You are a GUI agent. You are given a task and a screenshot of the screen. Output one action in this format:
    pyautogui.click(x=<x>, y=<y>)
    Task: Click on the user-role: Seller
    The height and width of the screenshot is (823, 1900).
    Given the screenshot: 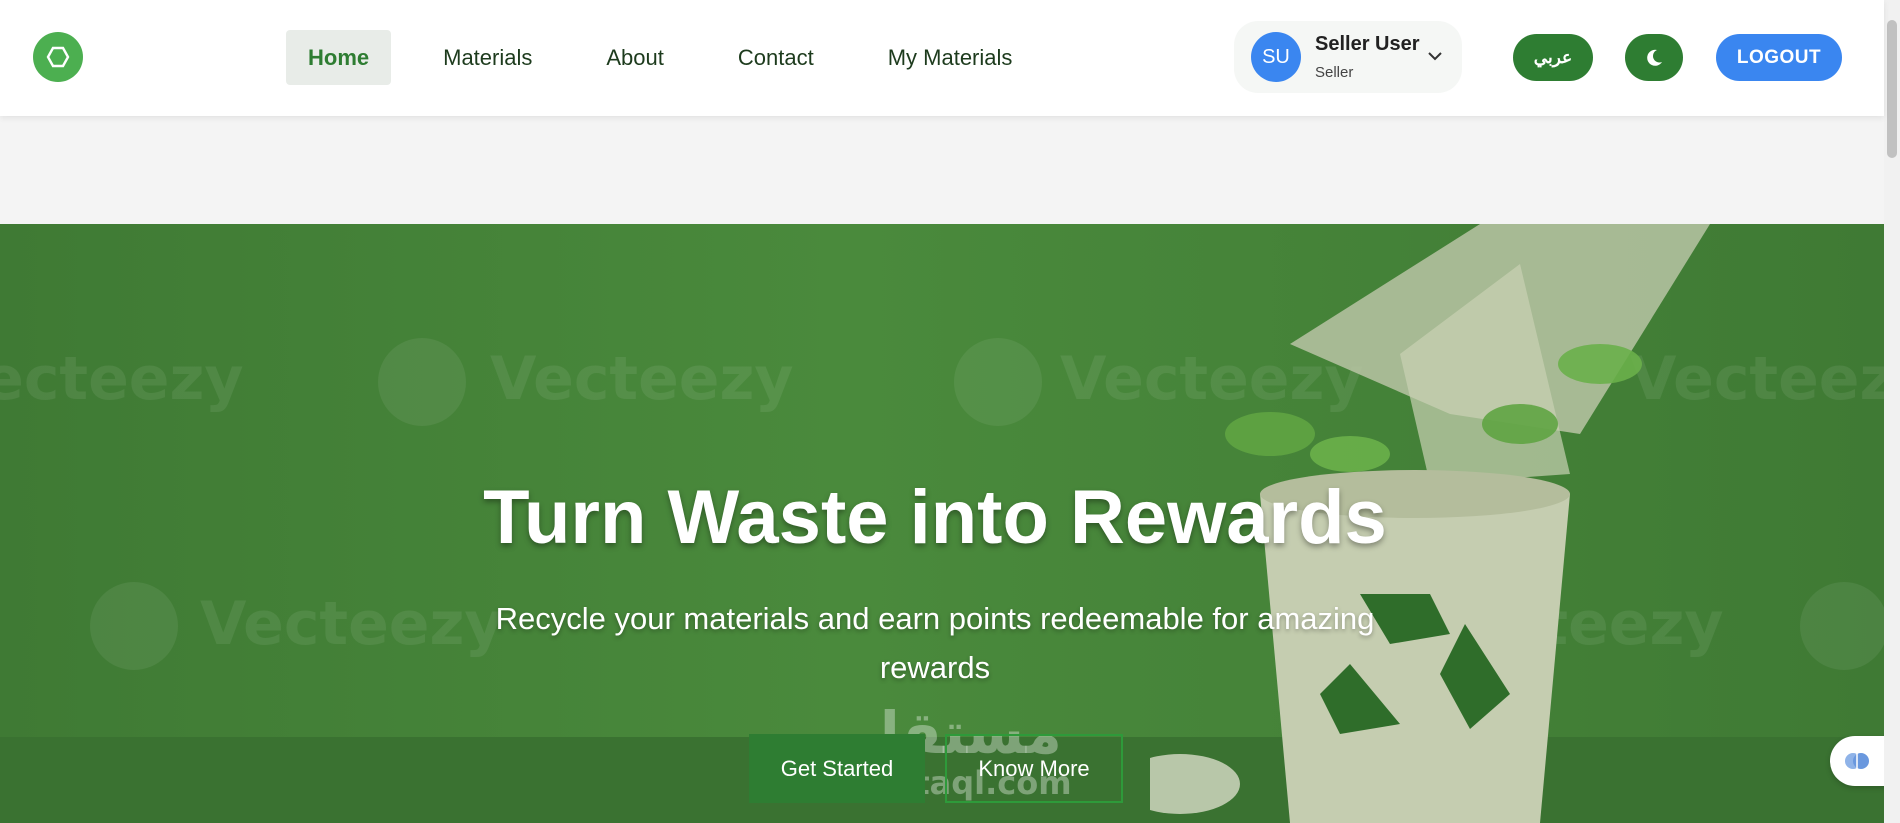 What is the action you would take?
    pyautogui.click(x=1334, y=72)
    